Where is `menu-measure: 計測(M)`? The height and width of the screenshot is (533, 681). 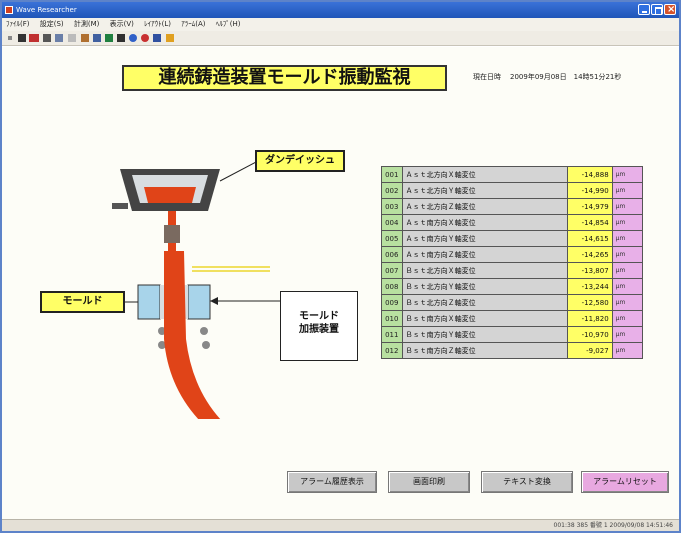 menu-measure: 計測(M) is located at coordinates (87, 24).